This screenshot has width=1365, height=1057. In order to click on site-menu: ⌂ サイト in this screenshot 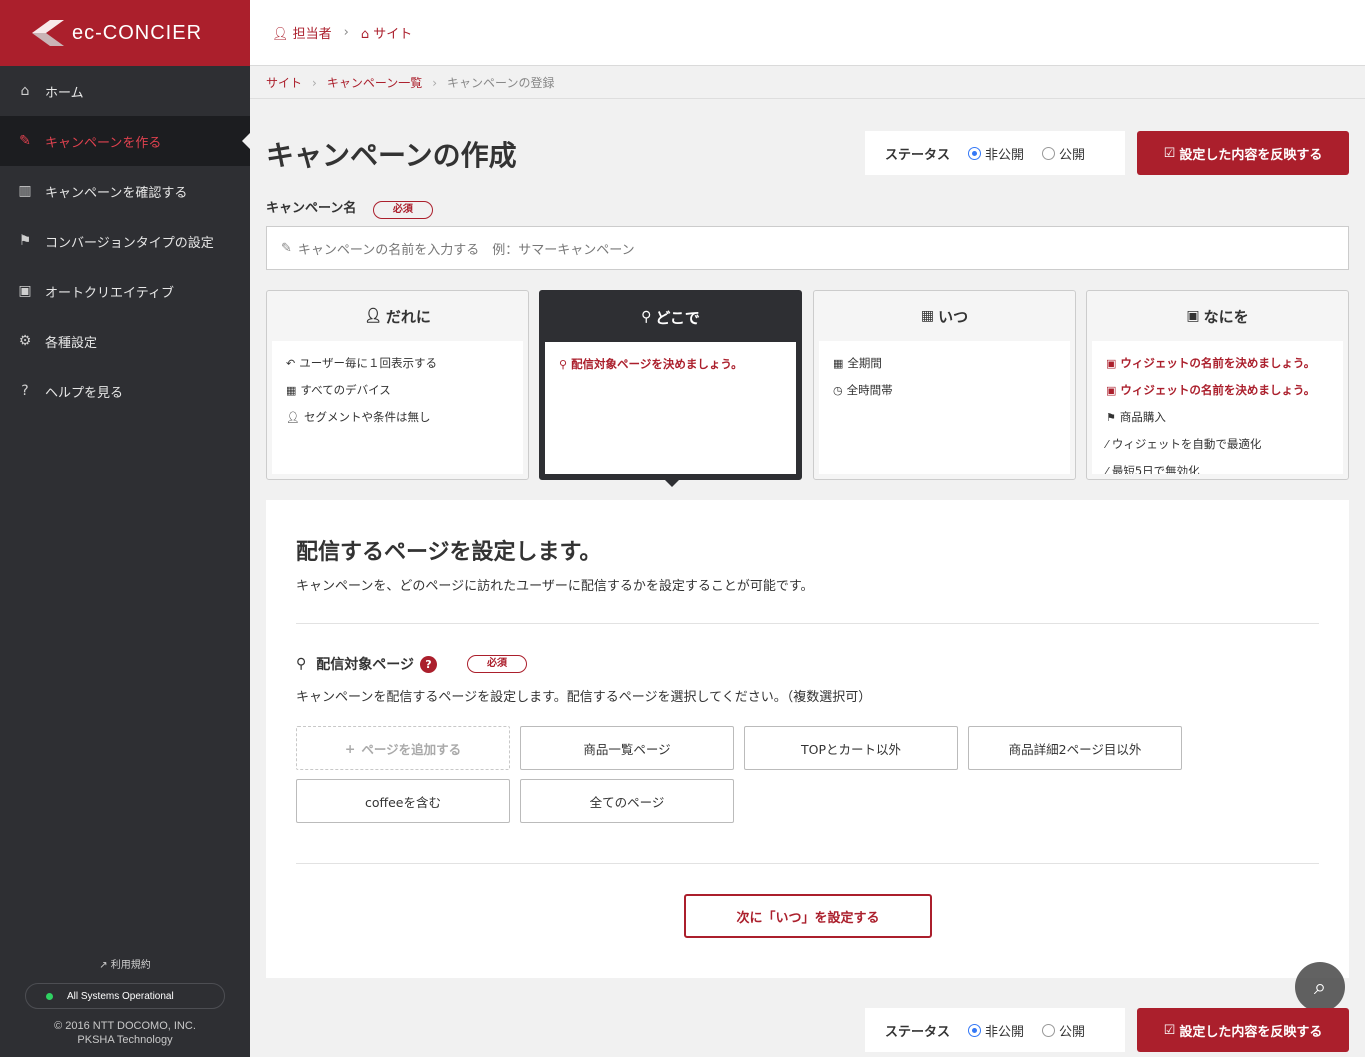, I will do `click(386, 32)`.